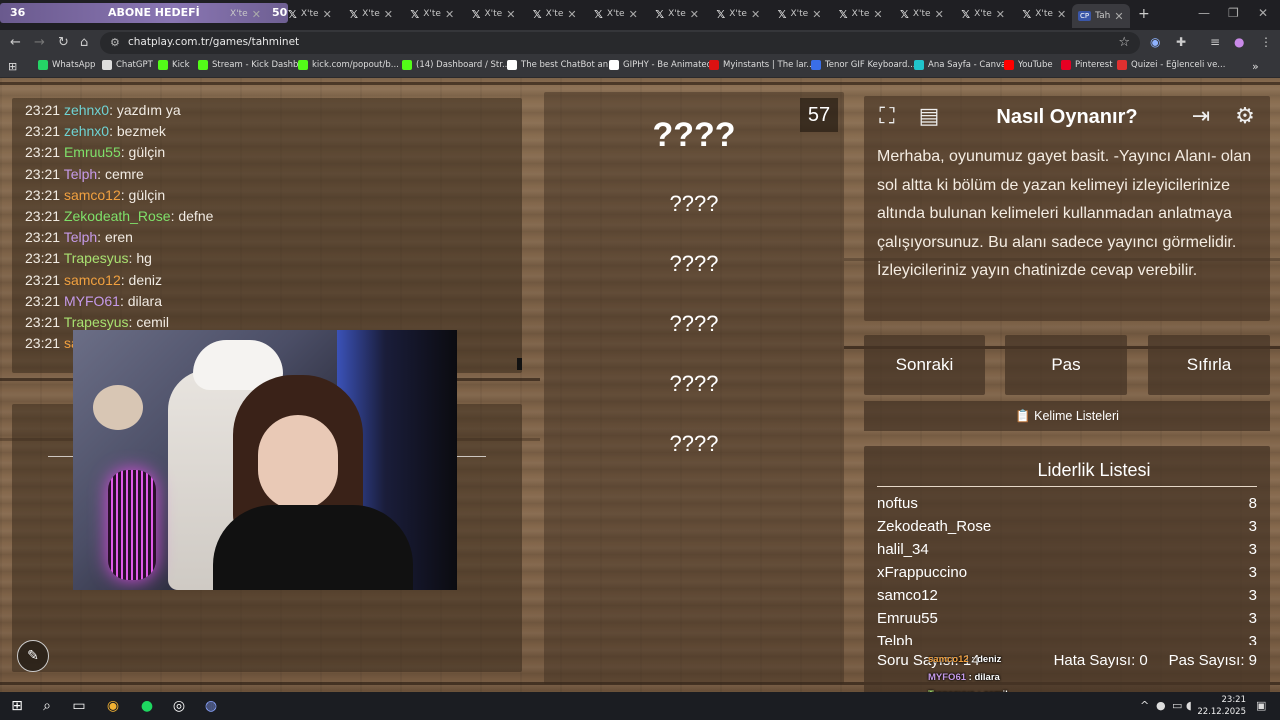  What do you see at coordinates (1124, 42) in the screenshot?
I see `bookmark-star-icon: ☆` at bounding box center [1124, 42].